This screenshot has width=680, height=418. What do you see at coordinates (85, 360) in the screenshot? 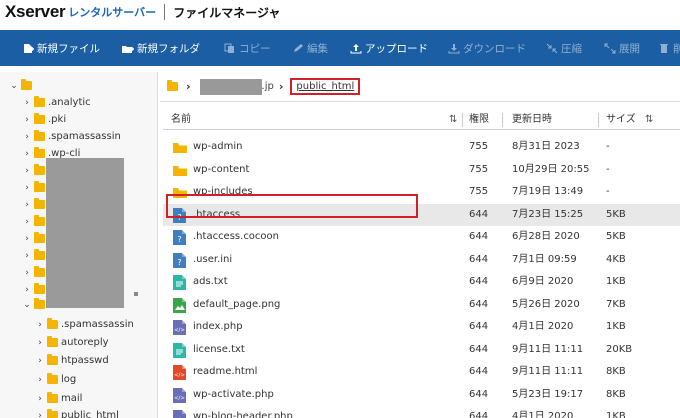
I see `tree-item-label: htpasswd` at bounding box center [85, 360].